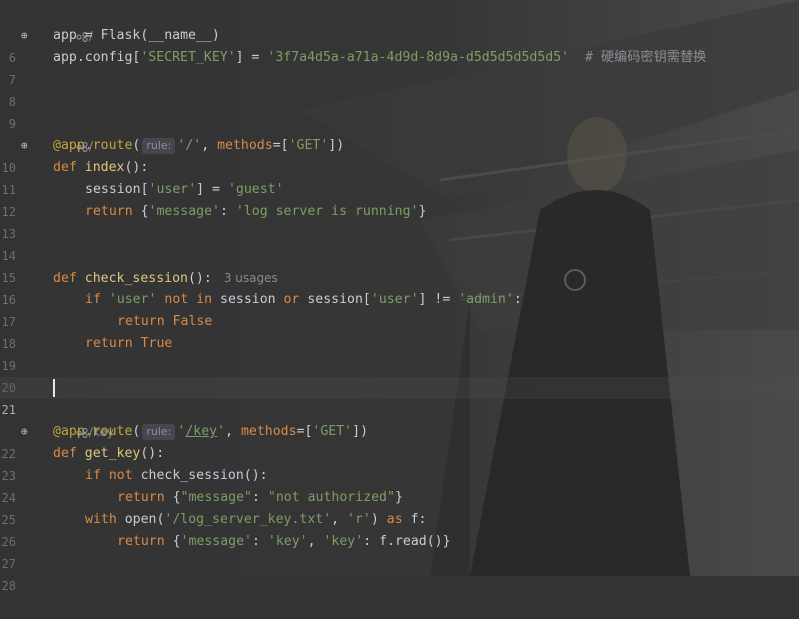 The image size is (799, 619). Describe the element at coordinates (268, 431) in the screenshot. I see `keyword-argument: methods` at that location.